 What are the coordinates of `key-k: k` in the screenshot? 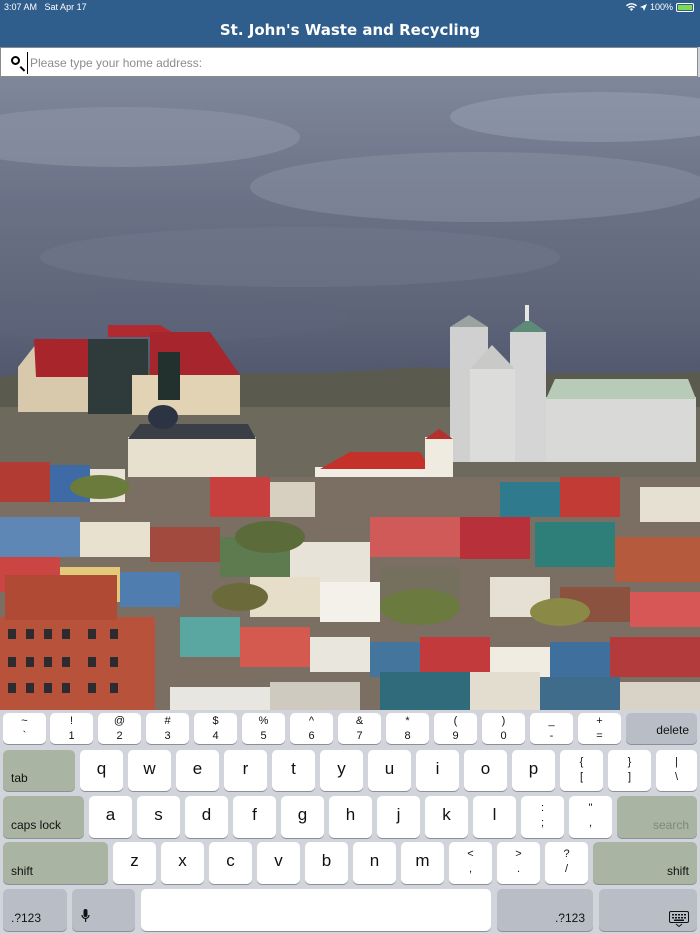 It's located at (446, 817).